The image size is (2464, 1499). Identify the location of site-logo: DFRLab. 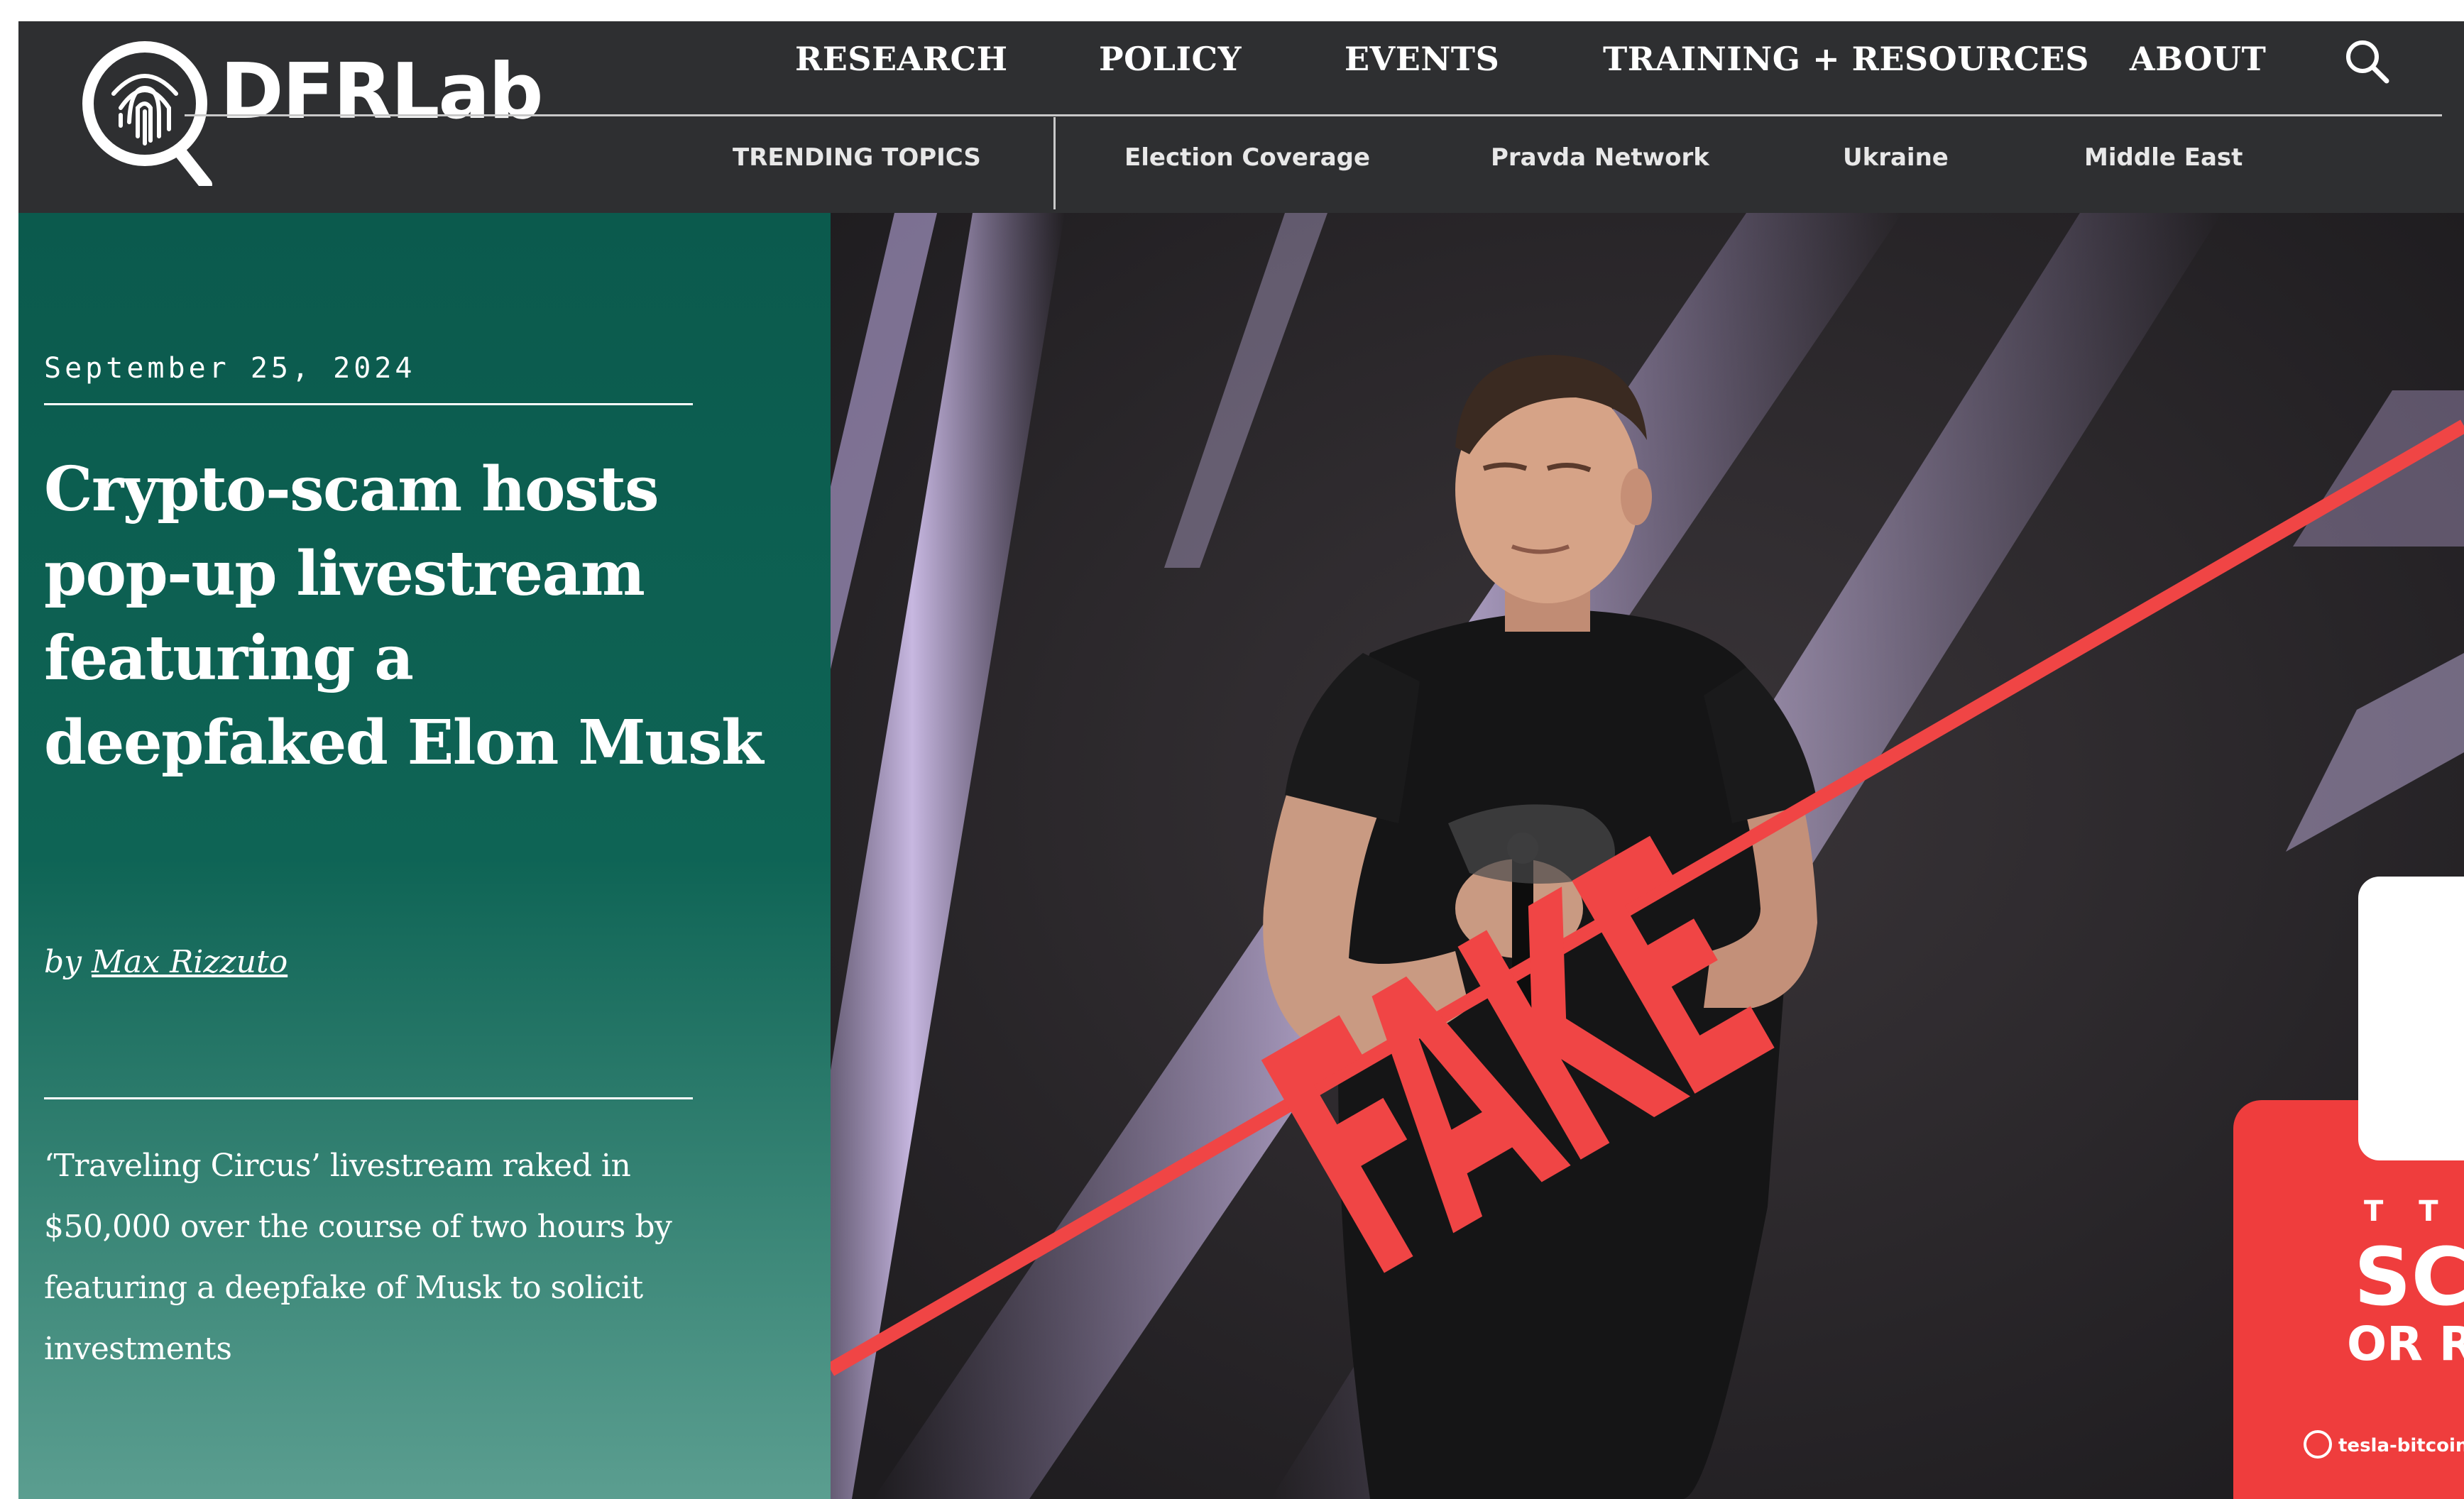
(311, 111).